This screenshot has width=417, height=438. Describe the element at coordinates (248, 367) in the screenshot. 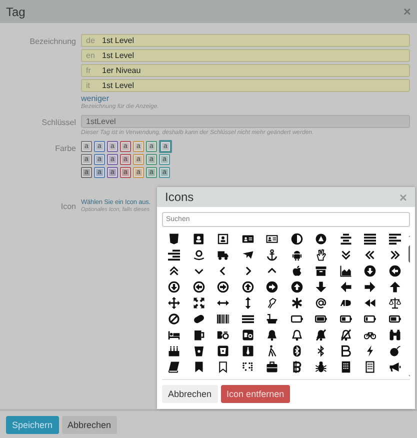

I see `braille-icon` at that location.